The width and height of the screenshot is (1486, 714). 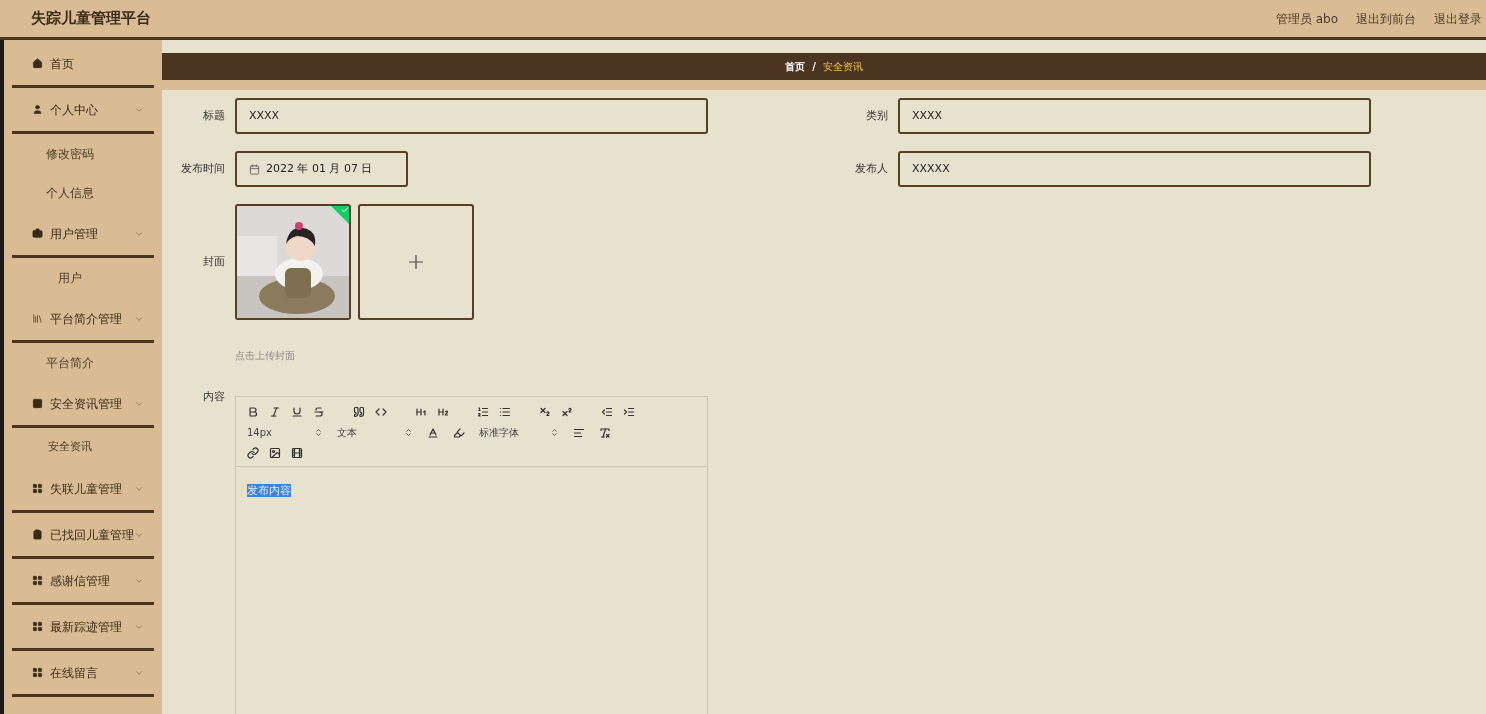 I want to click on bold-icon, so click(x=253, y=412).